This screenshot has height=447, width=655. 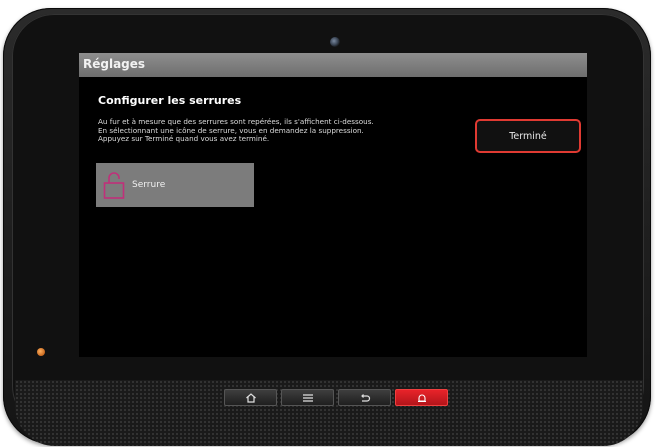 I want to click on title-bar: Réglages, so click(x=333, y=65).